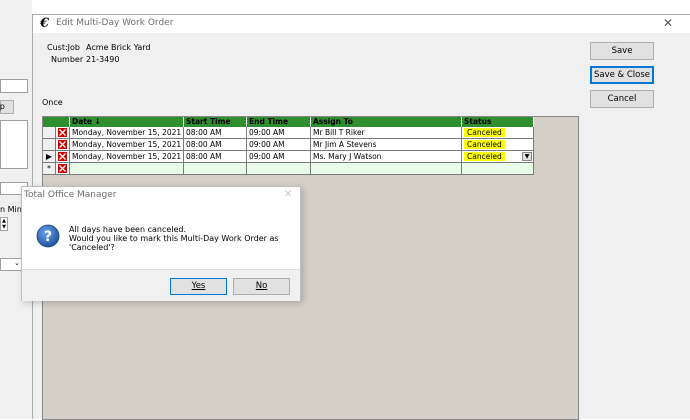 The image size is (690, 420). I want to click on grid-corner-header, so click(56, 122).